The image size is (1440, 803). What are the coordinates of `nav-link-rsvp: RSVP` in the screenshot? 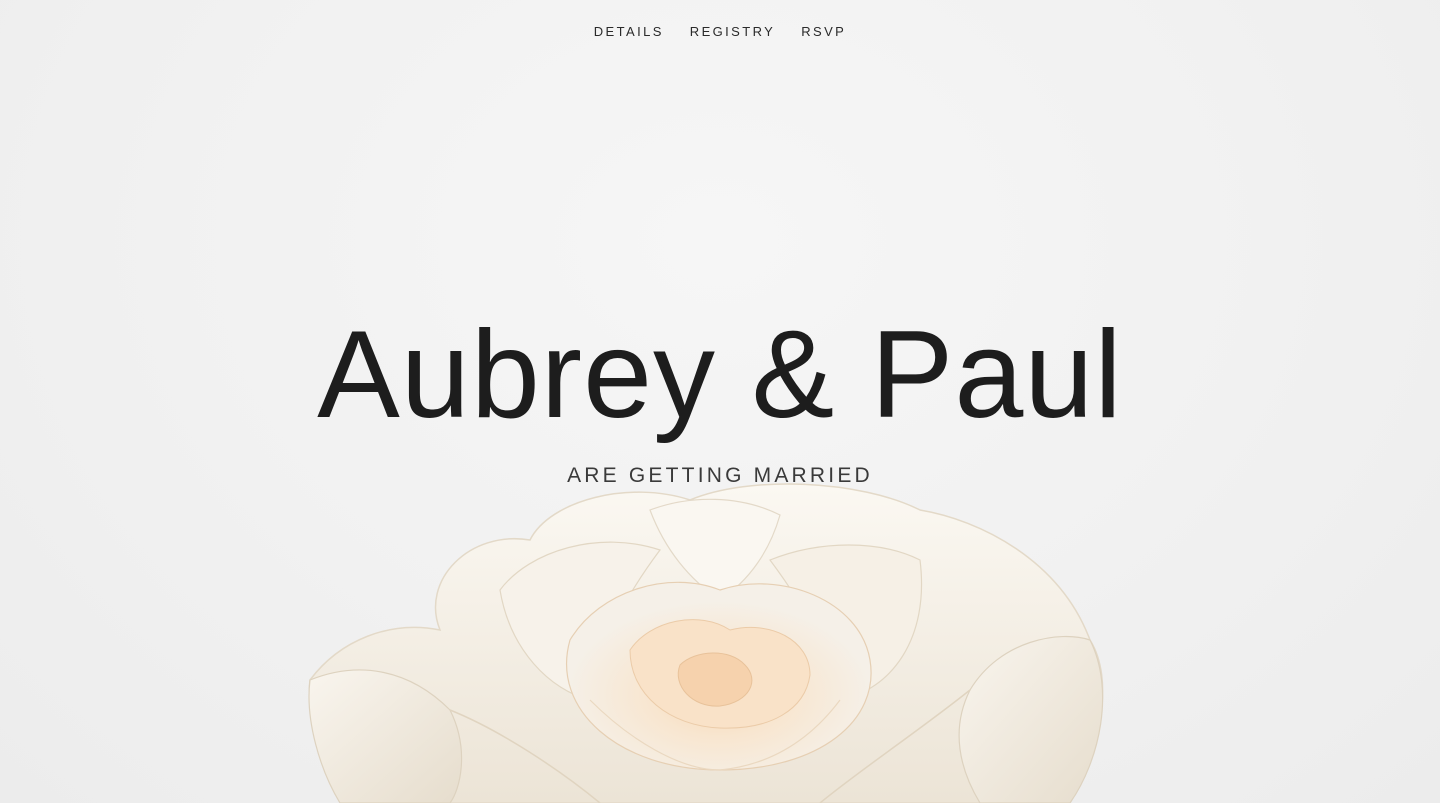 It's located at (823, 31).